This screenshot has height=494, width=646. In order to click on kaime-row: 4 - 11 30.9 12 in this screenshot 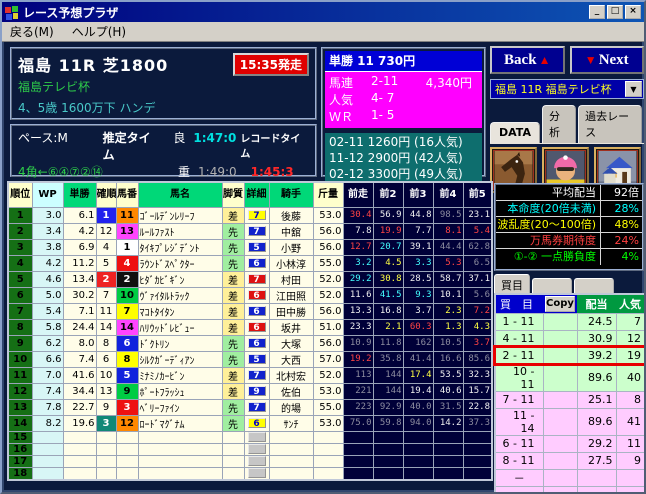, I will do `click(569, 338)`.